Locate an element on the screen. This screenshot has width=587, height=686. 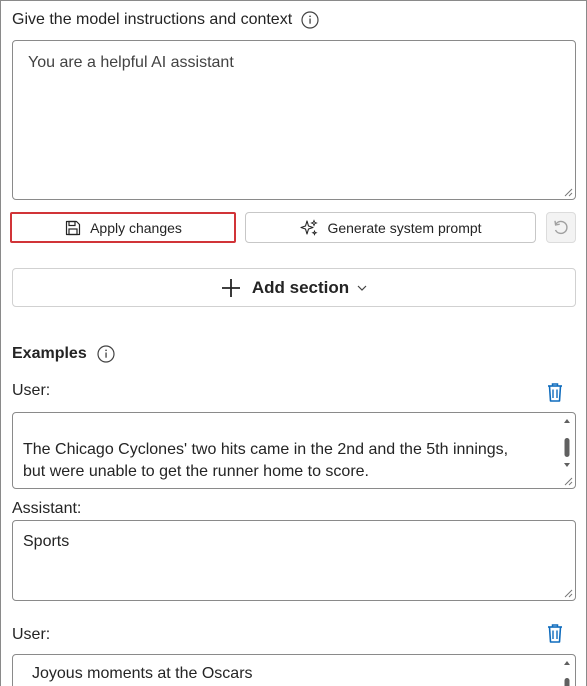
example-1-assistant-text: Sports is located at coordinates (46, 541).